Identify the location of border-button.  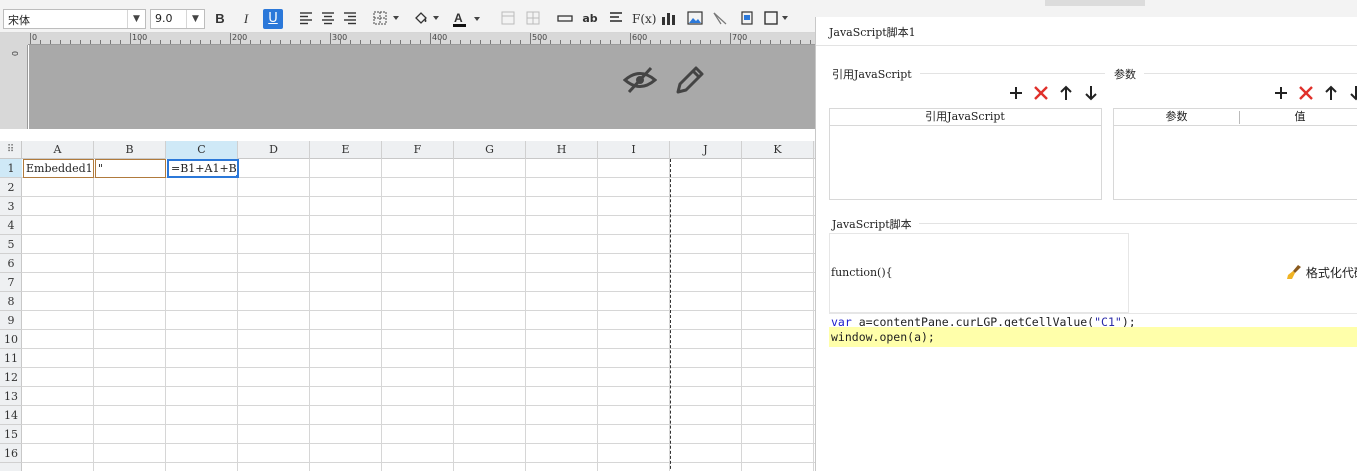
(388, 19).